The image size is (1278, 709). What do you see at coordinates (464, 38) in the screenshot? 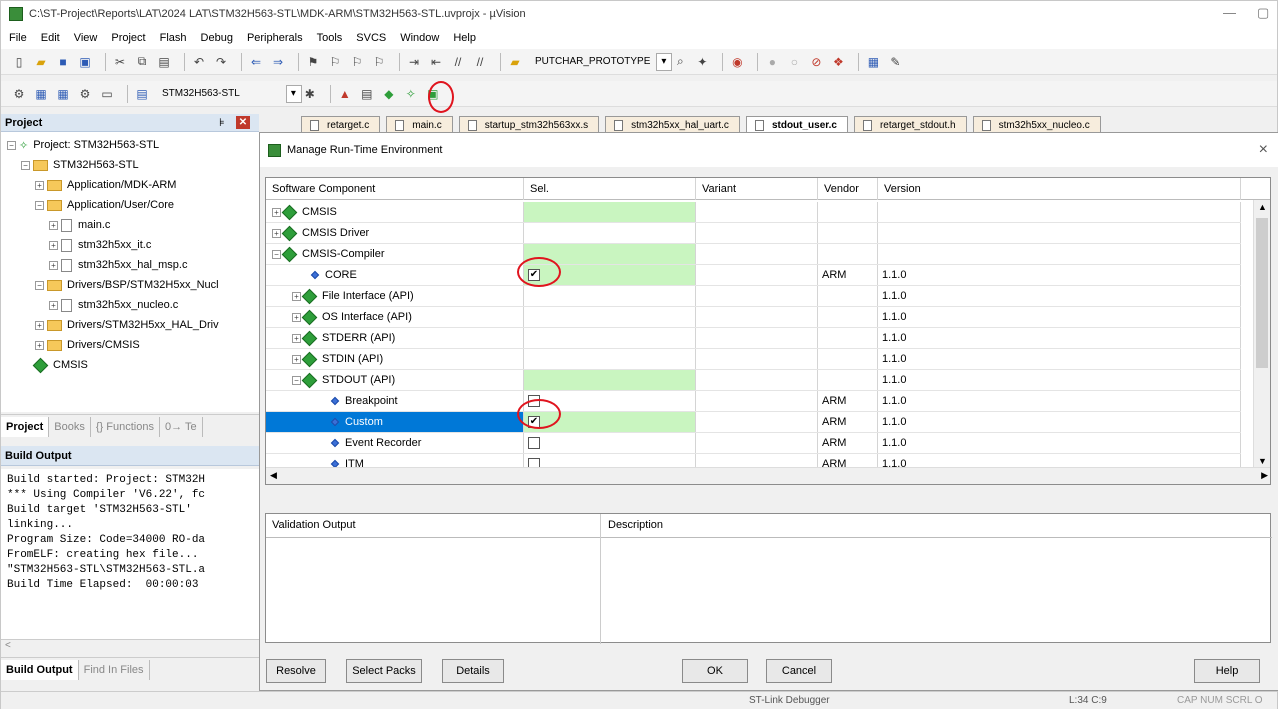
I see `menu-help: Help` at bounding box center [464, 38].